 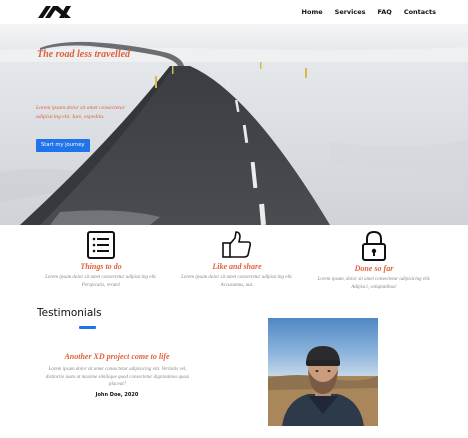 What do you see at coordinates (420, 12) in the screenshot?
I see `nav-contacts-link: Contacts` at bounding box center [420, 12].